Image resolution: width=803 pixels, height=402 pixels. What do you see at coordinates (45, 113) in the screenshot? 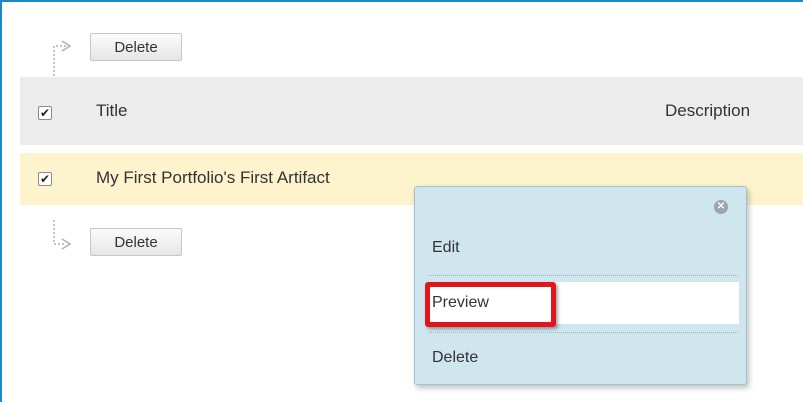
I see `select-all-checkbox: ✔` at bounding box center [45, 113].